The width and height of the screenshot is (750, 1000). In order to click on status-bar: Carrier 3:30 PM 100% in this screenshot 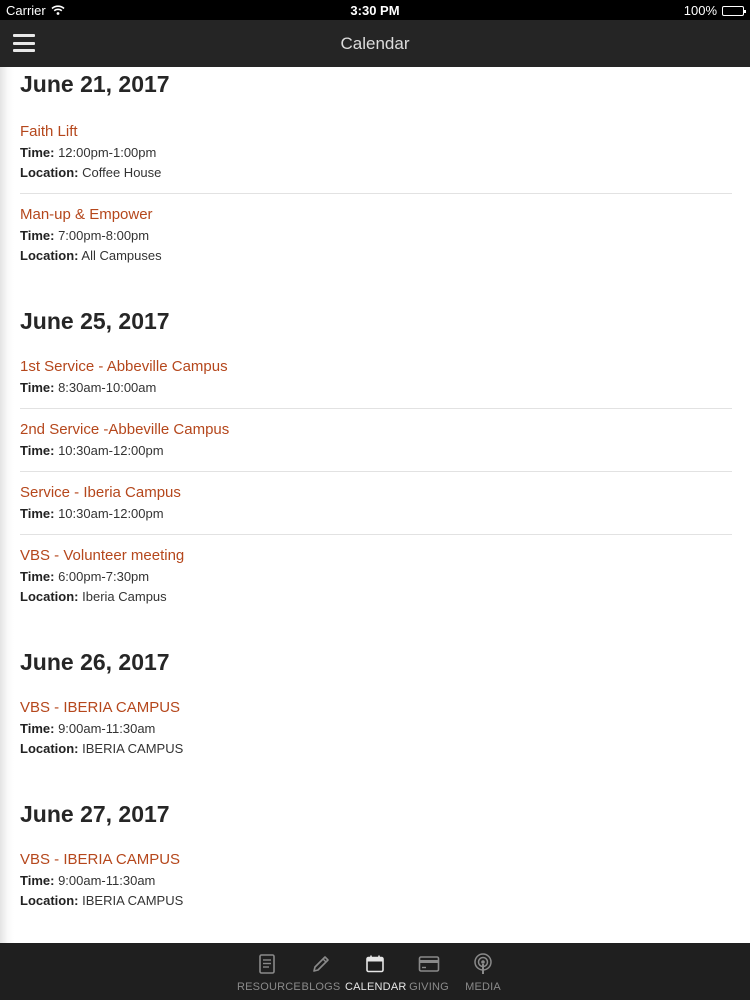, I will do `click(375, 10)`.